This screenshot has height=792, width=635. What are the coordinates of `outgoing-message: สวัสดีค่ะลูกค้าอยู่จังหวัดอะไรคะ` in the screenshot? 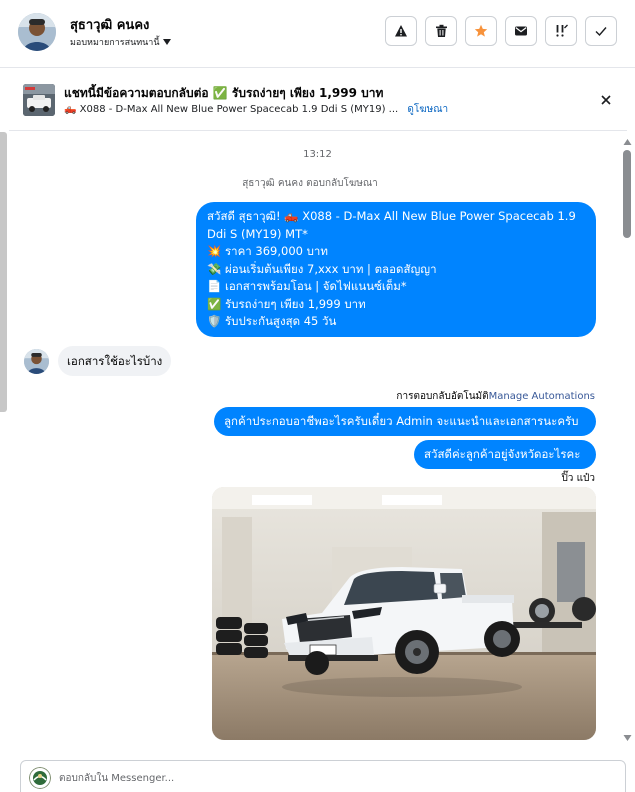 It's located at (505, 454).